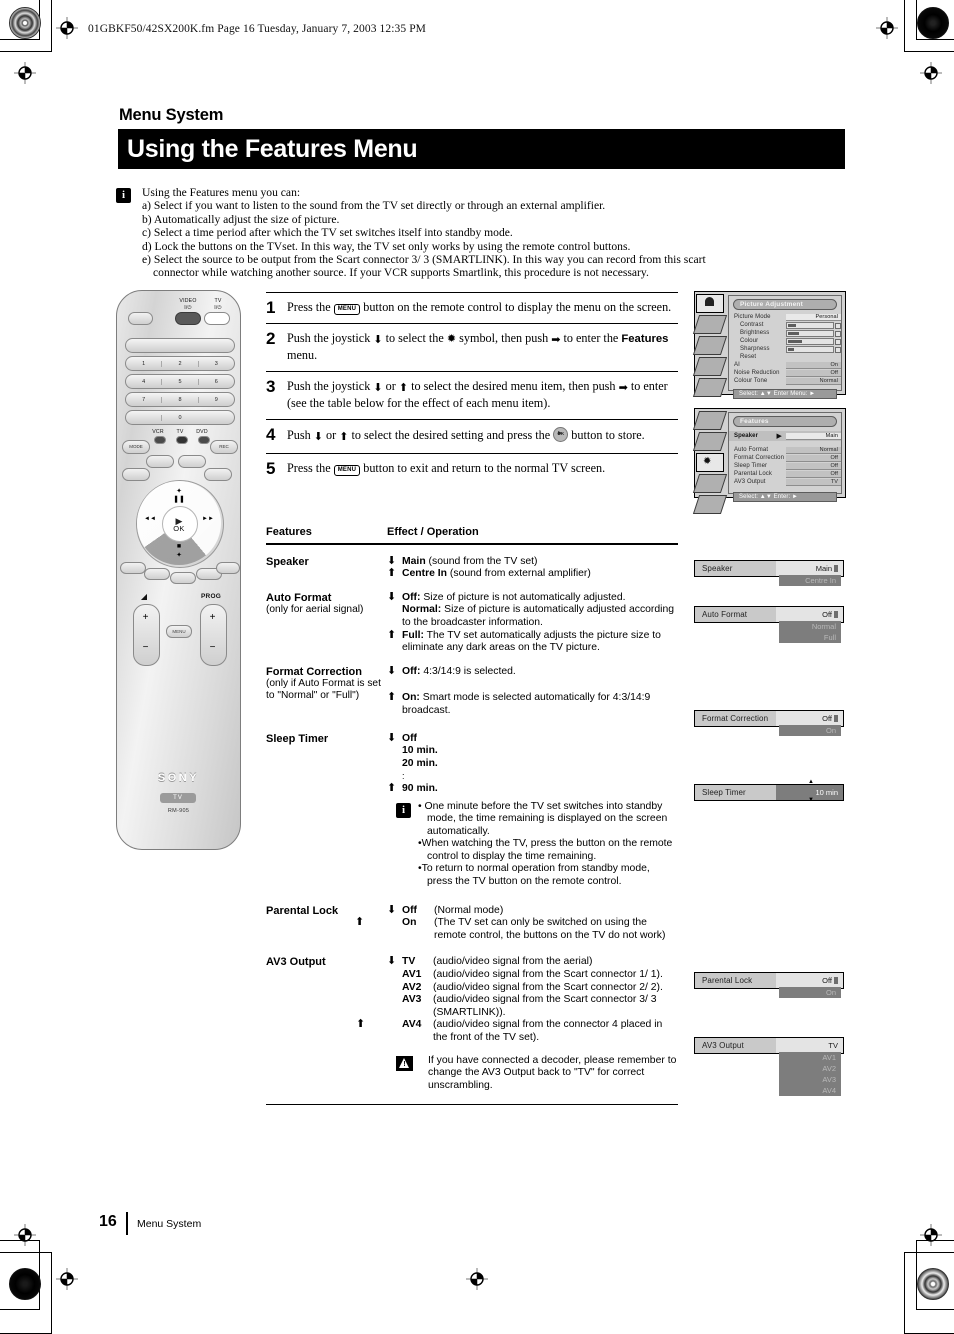 The height and width of the screenshot is (1334, 954). I want to click on footer-section-label: Menu System, so click(169, 1224).